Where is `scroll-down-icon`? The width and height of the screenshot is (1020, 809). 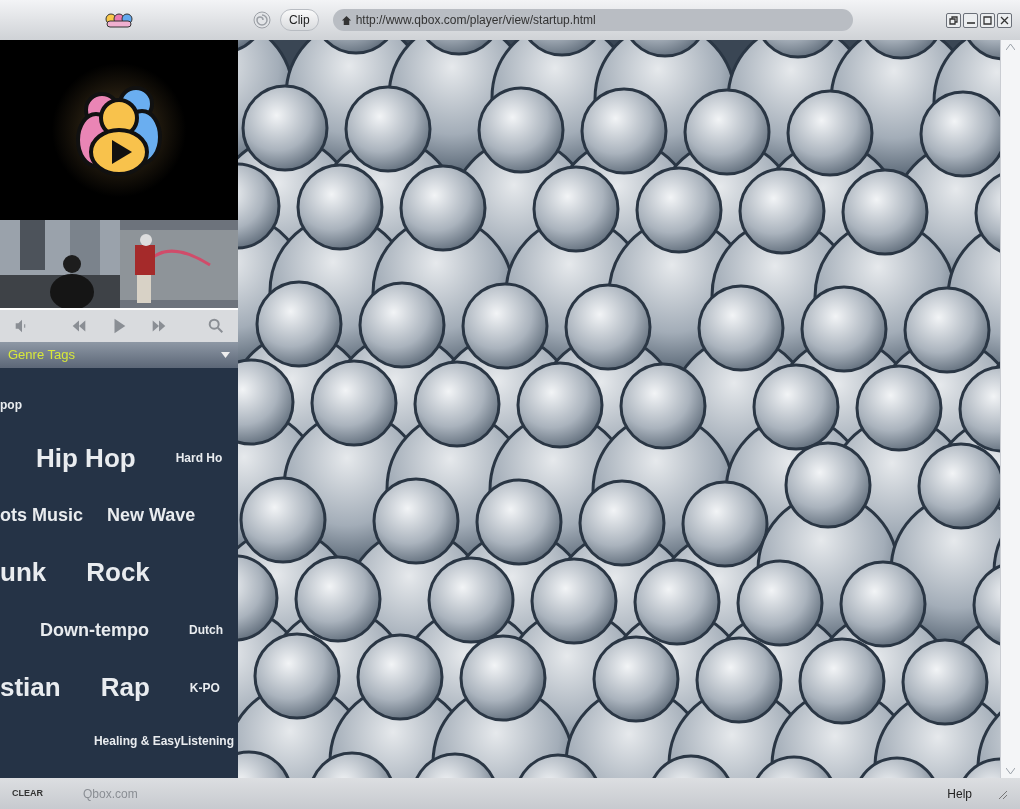
scroll-down-icon is located at coordinates (1010, 771).